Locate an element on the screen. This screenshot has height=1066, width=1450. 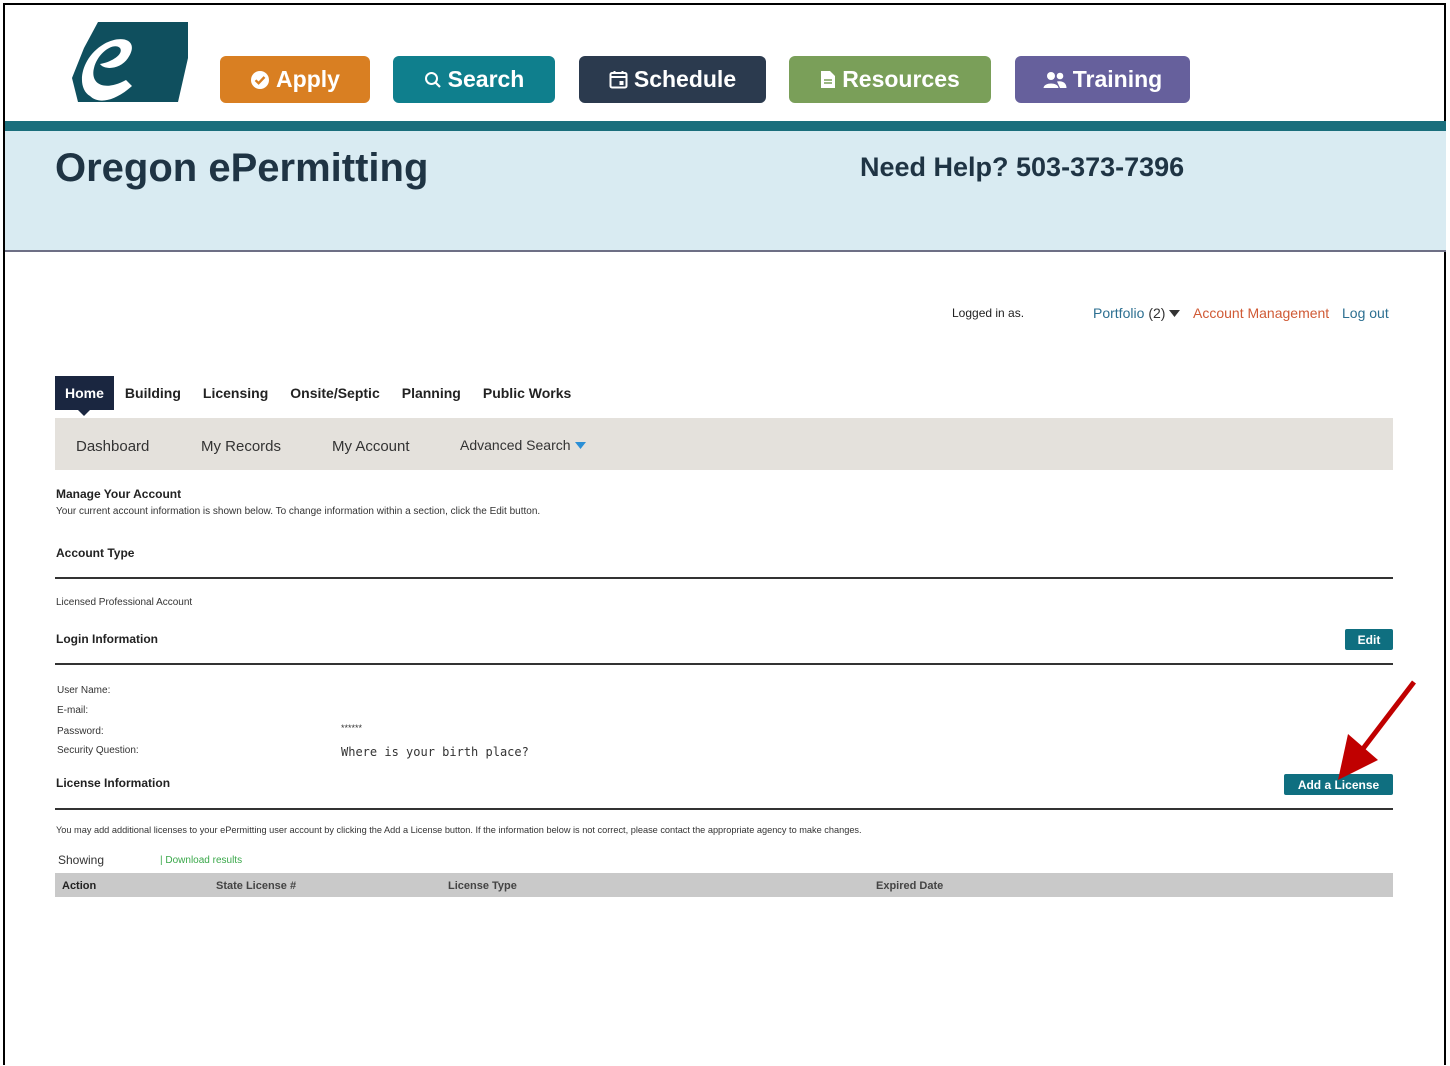
resources-label: Resources is located at coordinates (901, 79).